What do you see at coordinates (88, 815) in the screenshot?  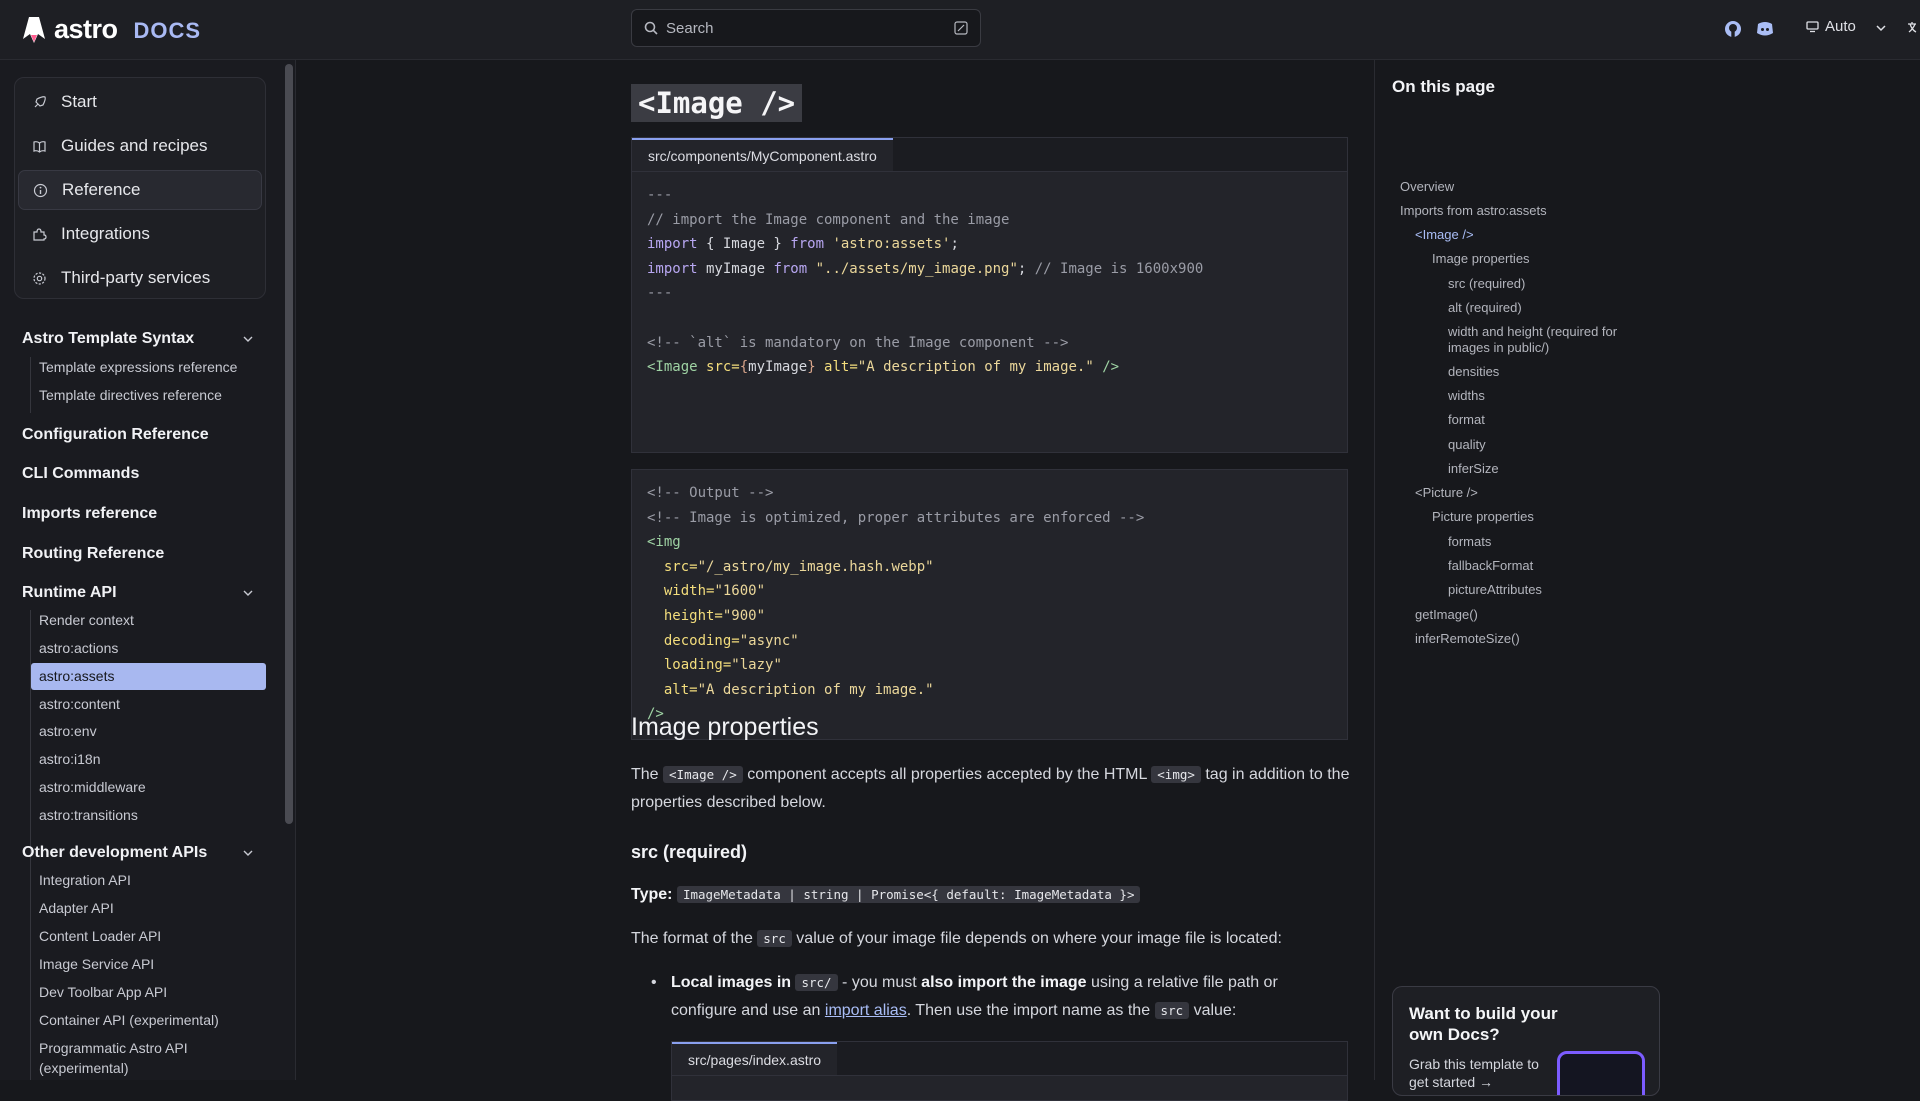 I see `sidebar-item-astro-transitions: astro:transitions` at bounding box center [88, 815].